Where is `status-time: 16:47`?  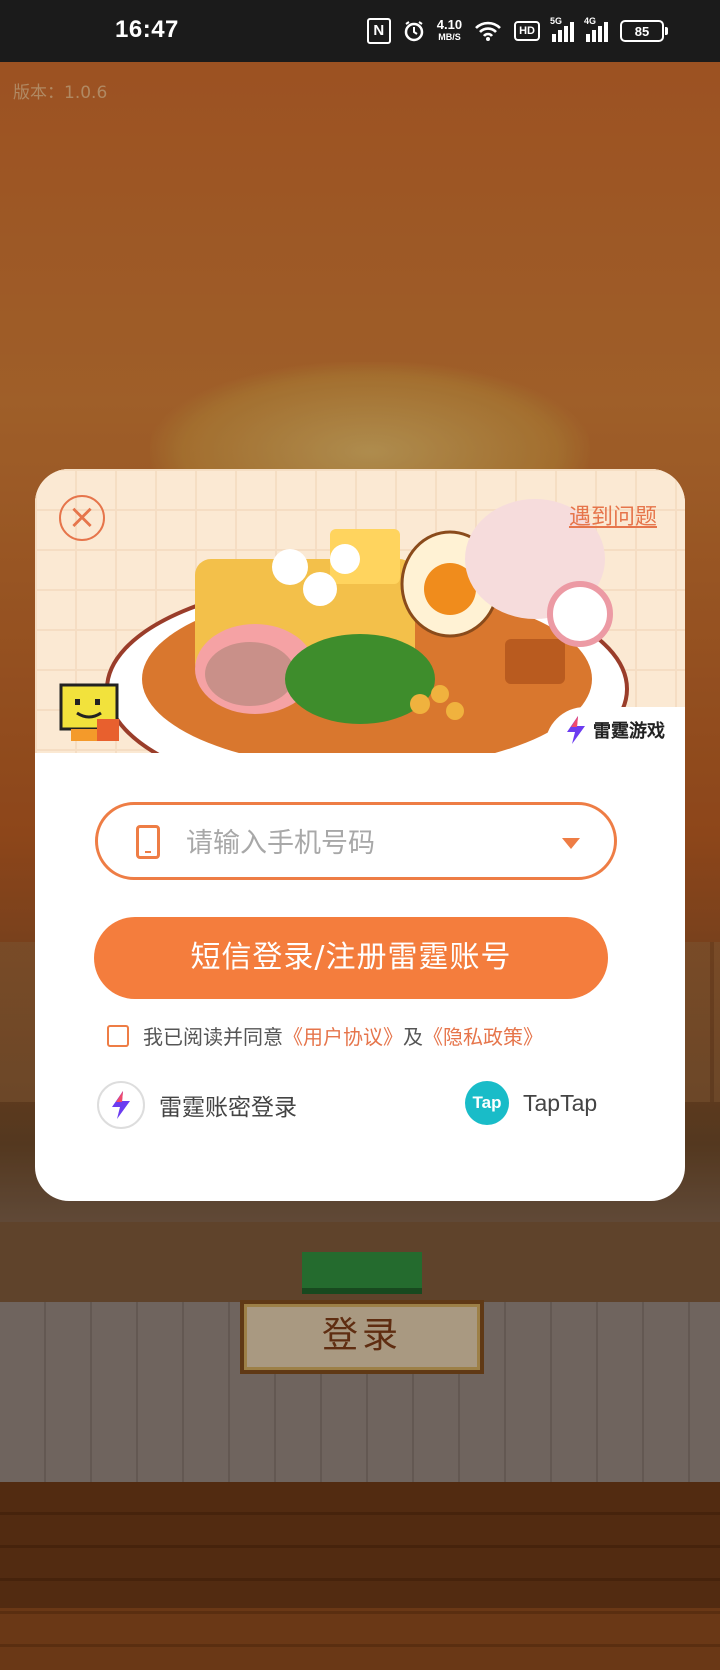
status-time: 16:47 is located at coordinates (147, 29).